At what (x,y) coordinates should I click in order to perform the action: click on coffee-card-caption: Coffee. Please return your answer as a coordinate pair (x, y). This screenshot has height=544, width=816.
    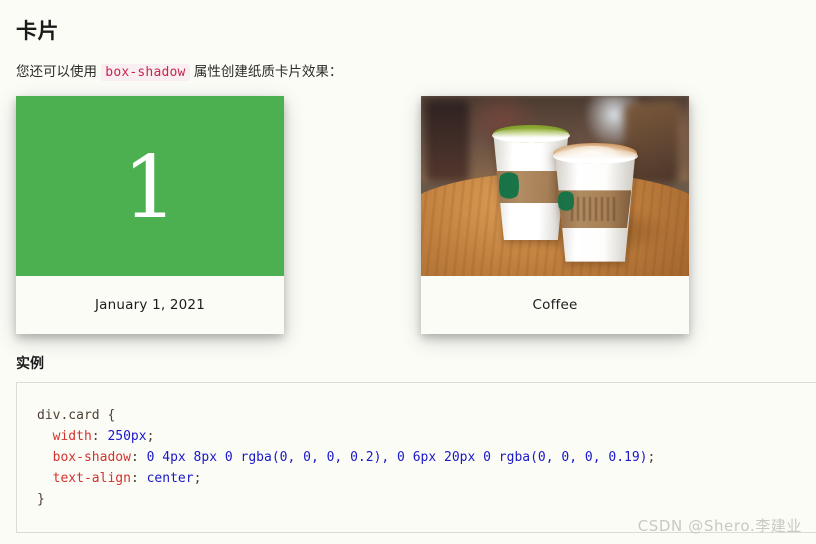
    Looking at the image, I should click on (555, 305).